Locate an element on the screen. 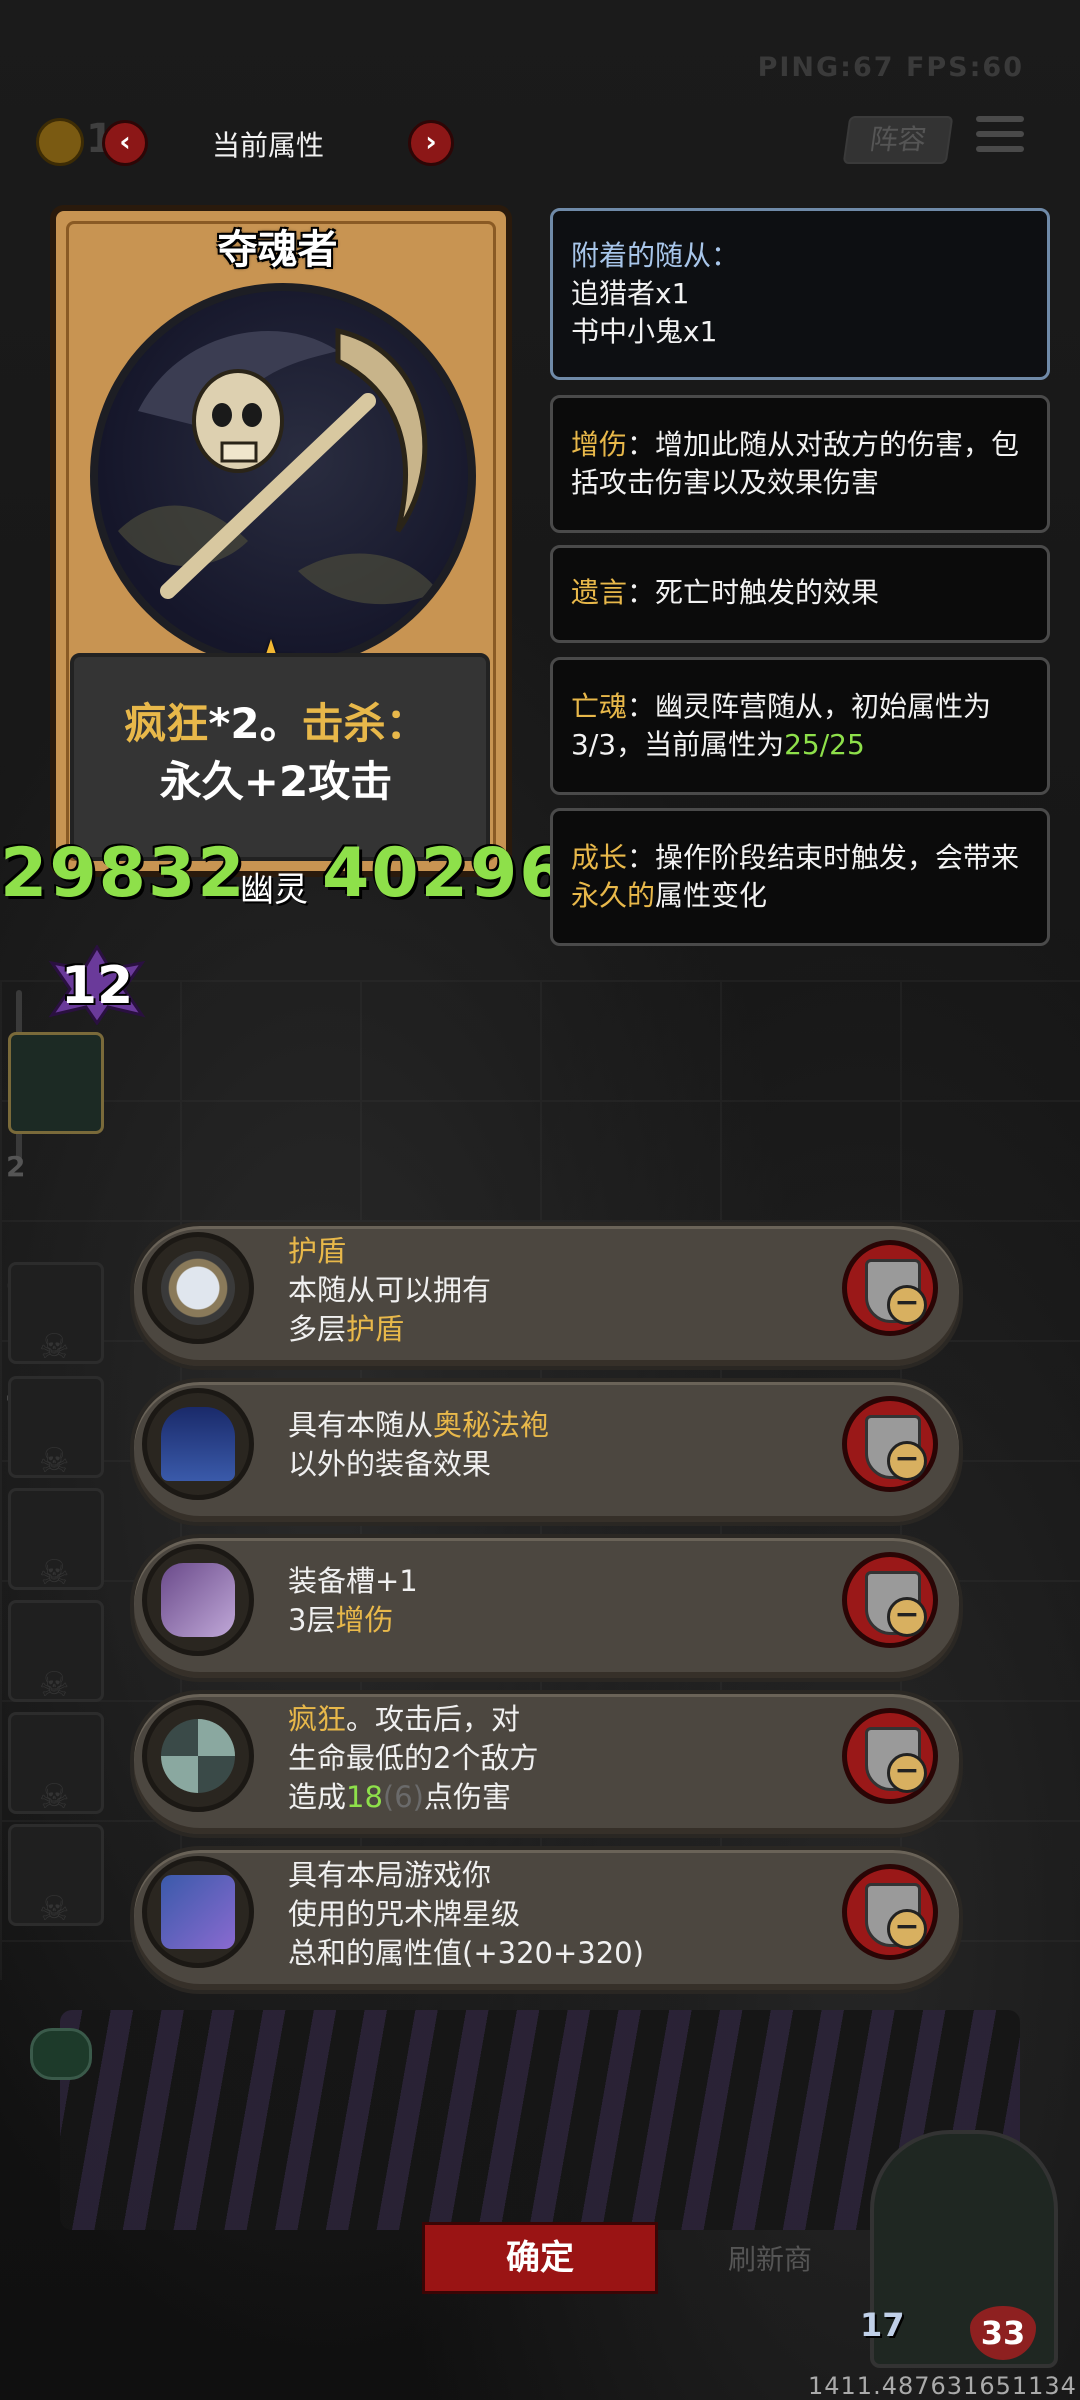  effect-line-part: 18 is located at coordinates (364, 1797).